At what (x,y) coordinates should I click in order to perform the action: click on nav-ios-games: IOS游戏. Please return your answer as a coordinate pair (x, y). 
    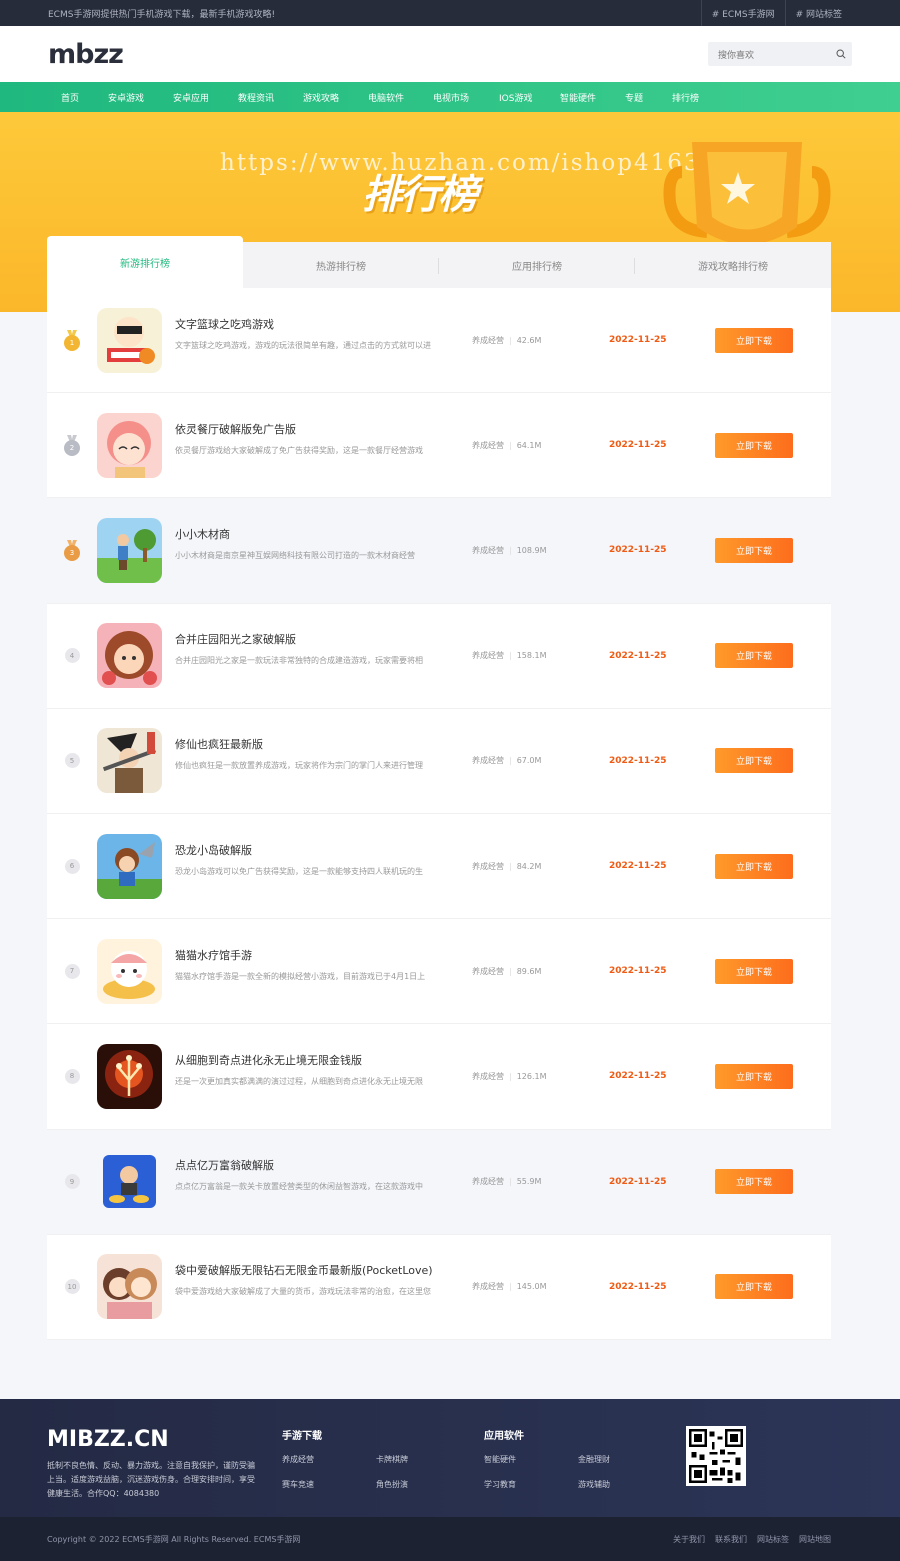
    Looking at the image, I should click on (529, 97).